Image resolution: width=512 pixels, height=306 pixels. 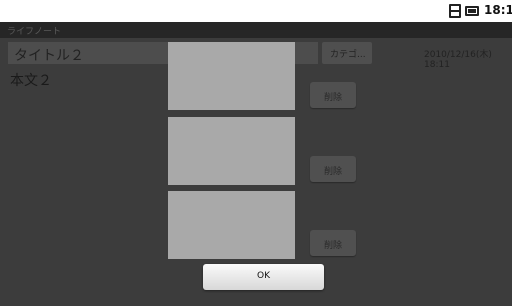 I want to click on status-time: 18:16, so click(x=498, y=10).